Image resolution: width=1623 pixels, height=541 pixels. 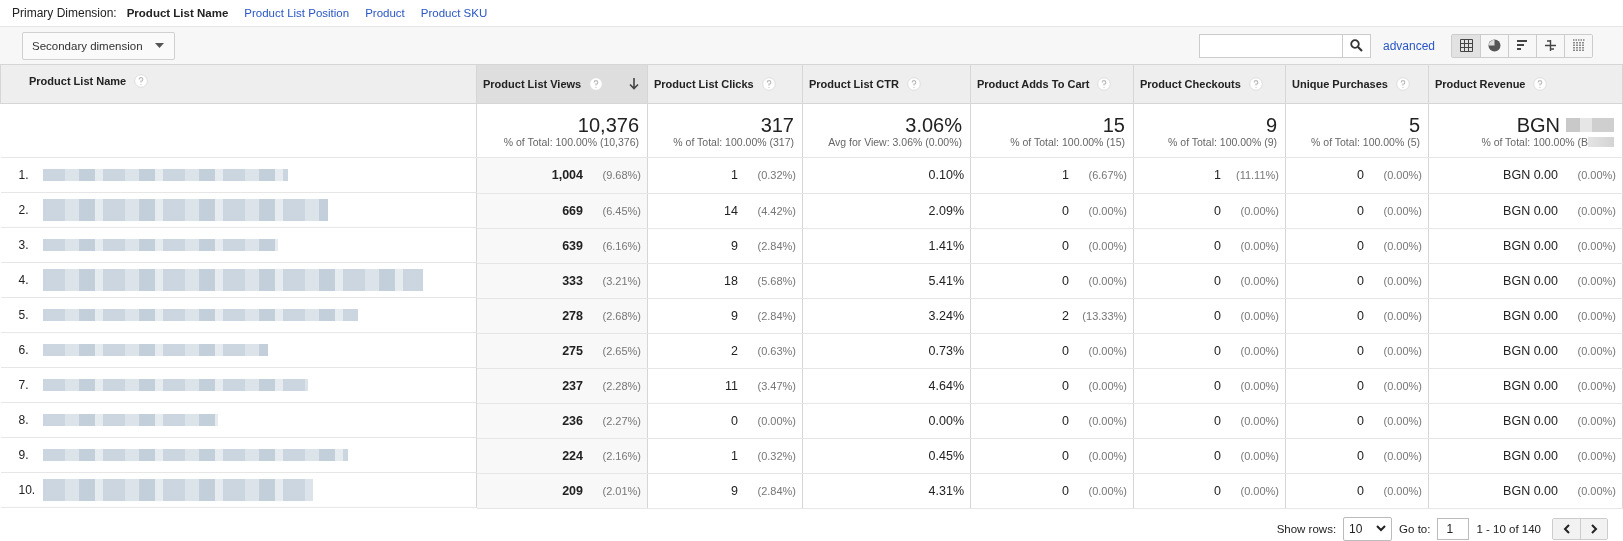 I want to click on percent-share: (0.63%), so click(x=776, y=350).